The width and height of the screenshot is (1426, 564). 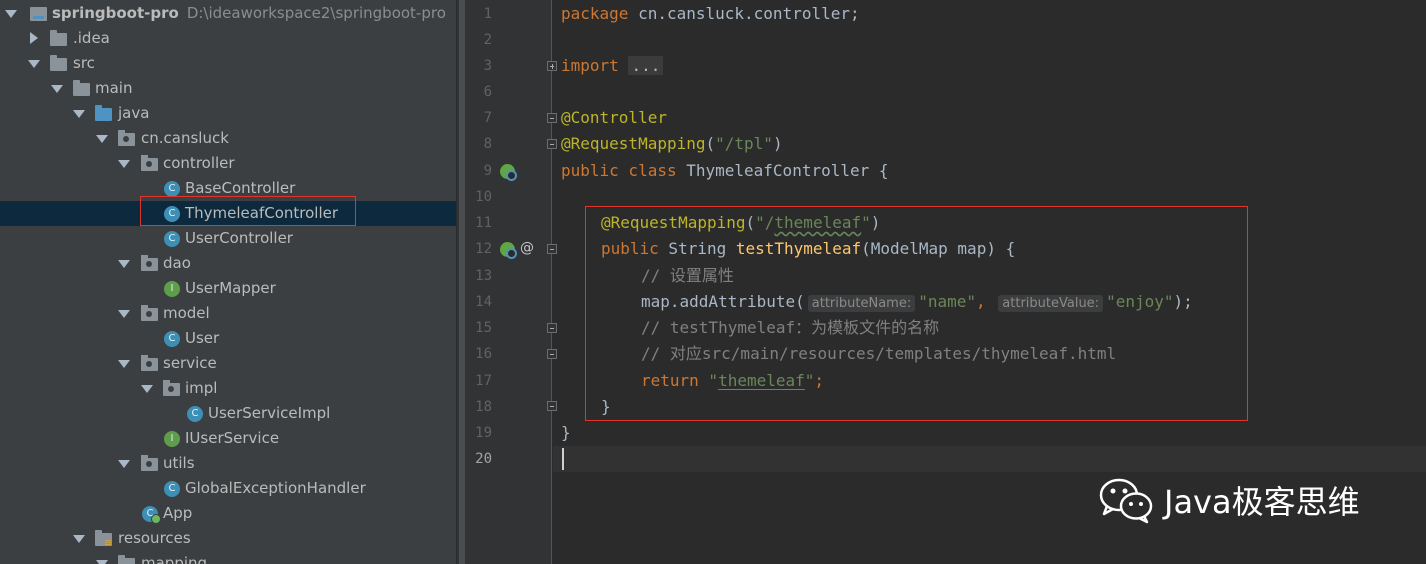 I want to click on tree-item-globalexceptionhandler: C GlobalExceptionHandler, so click(x=228, y=488).